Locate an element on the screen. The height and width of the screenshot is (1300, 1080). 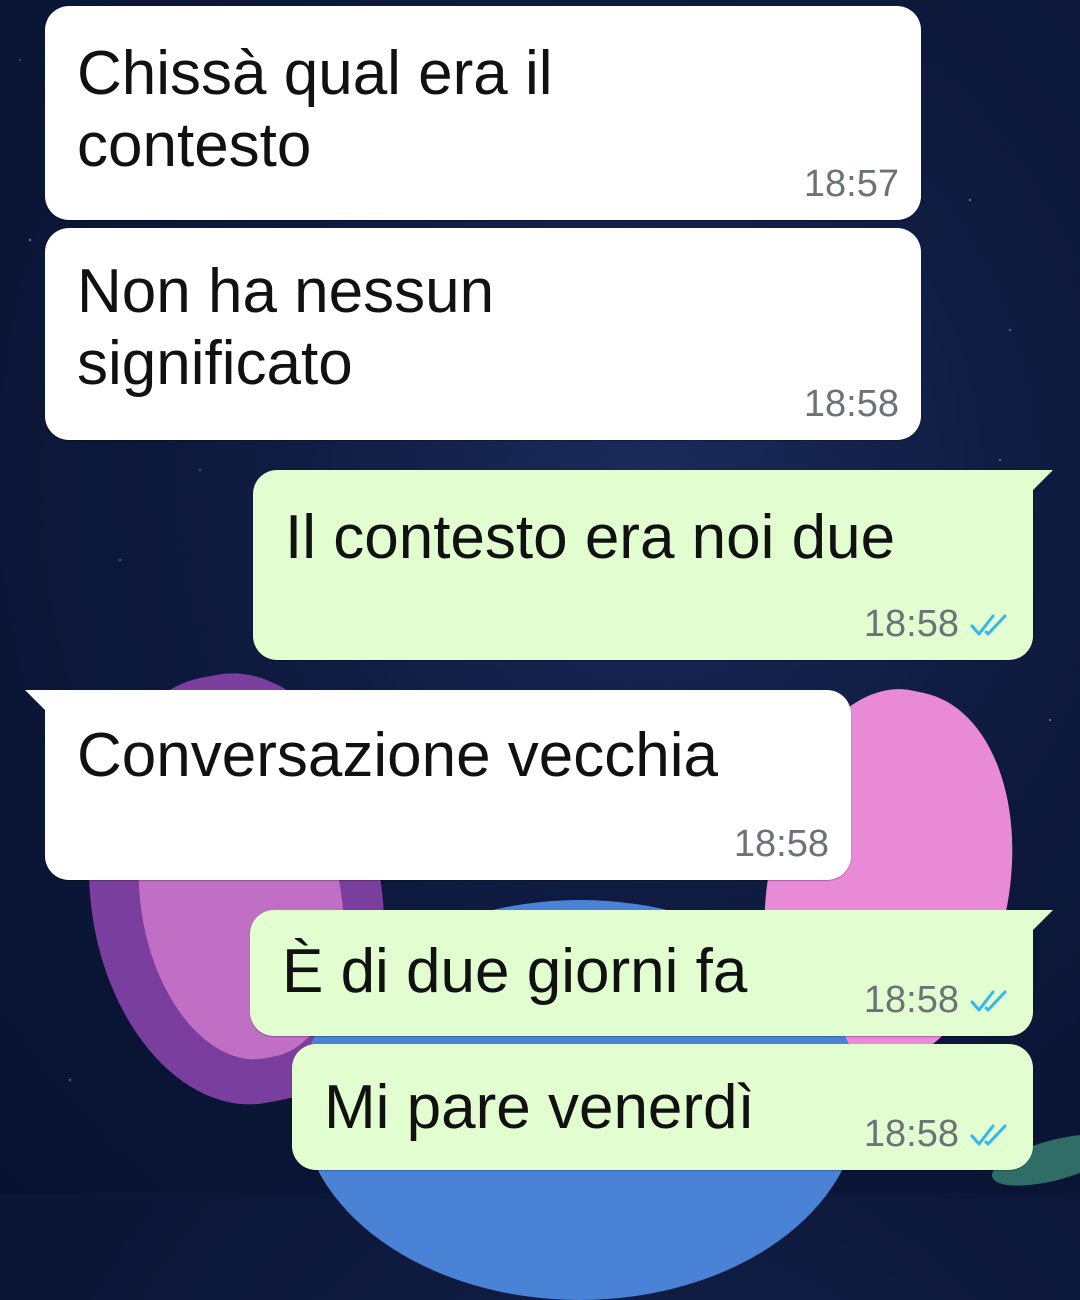
message-meta: 18:57 is located at coordinates (851, 184).